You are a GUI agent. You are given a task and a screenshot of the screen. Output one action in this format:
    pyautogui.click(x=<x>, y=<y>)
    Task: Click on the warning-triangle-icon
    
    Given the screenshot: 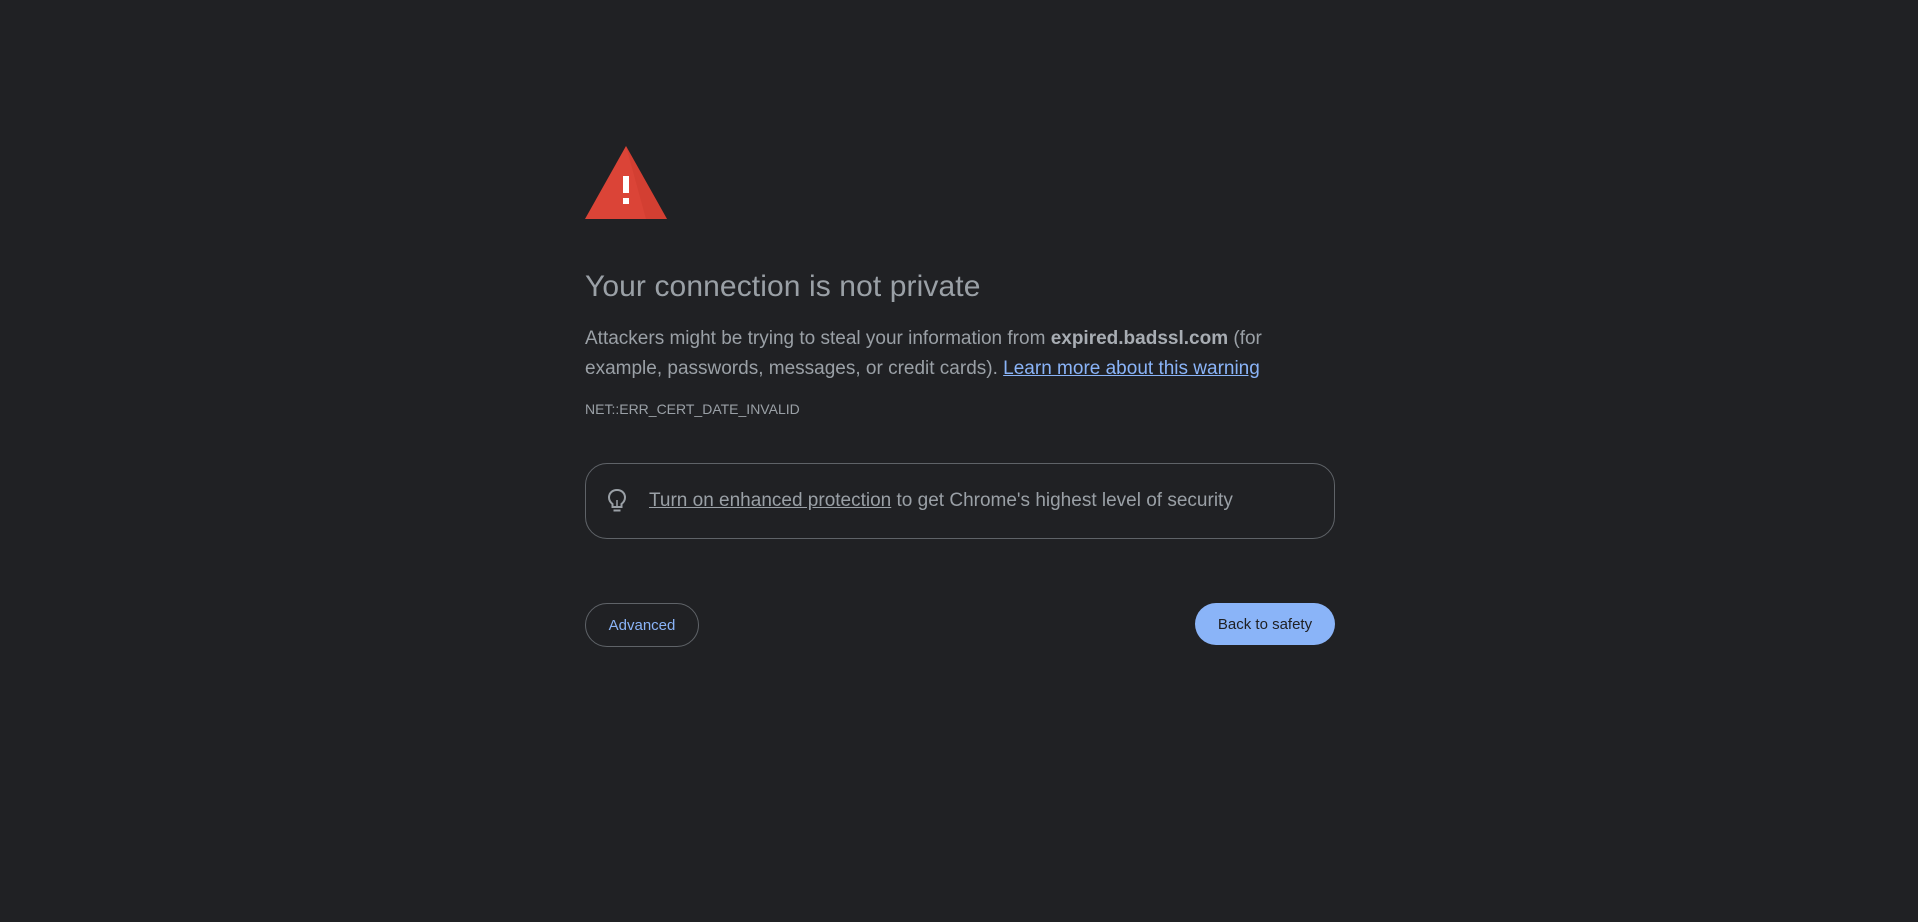 What is the action you would take?
    pyautogui.click(x=626, y=182)
    